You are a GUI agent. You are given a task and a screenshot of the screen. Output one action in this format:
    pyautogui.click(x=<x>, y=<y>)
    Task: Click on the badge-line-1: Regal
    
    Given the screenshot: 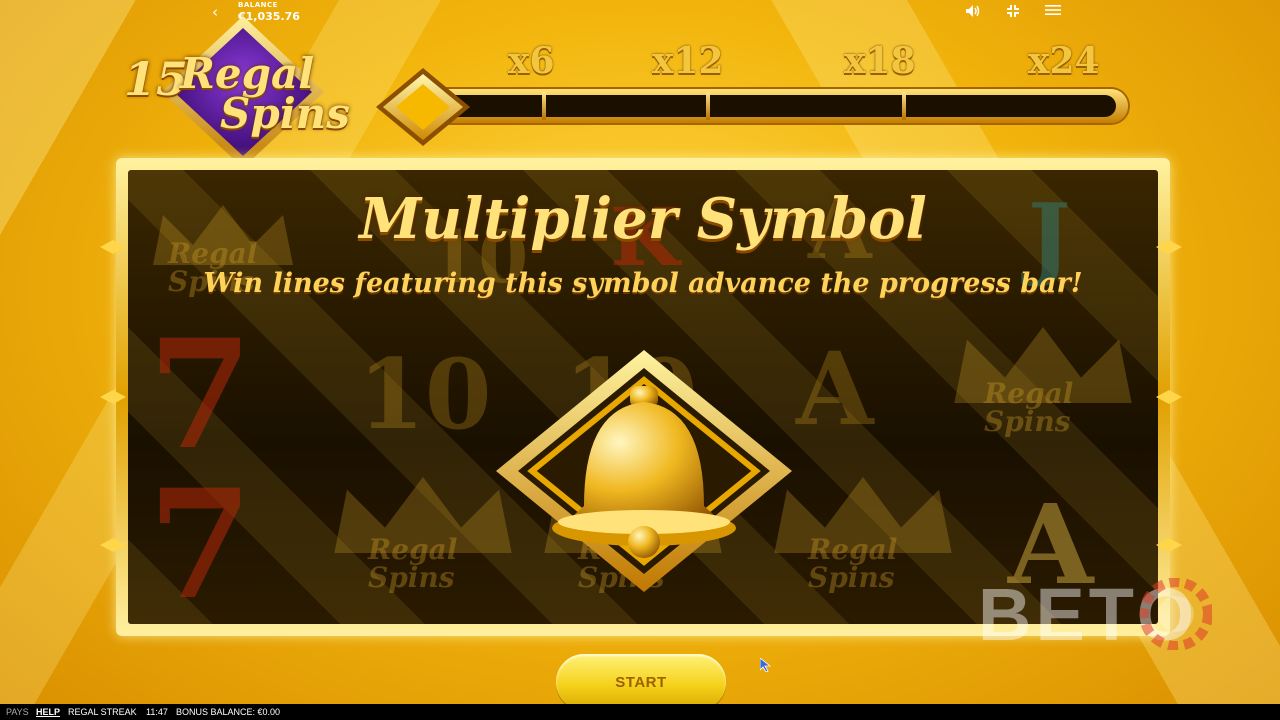 What is the action you would take?
    pyautogui.click(x=247, y=73)
    